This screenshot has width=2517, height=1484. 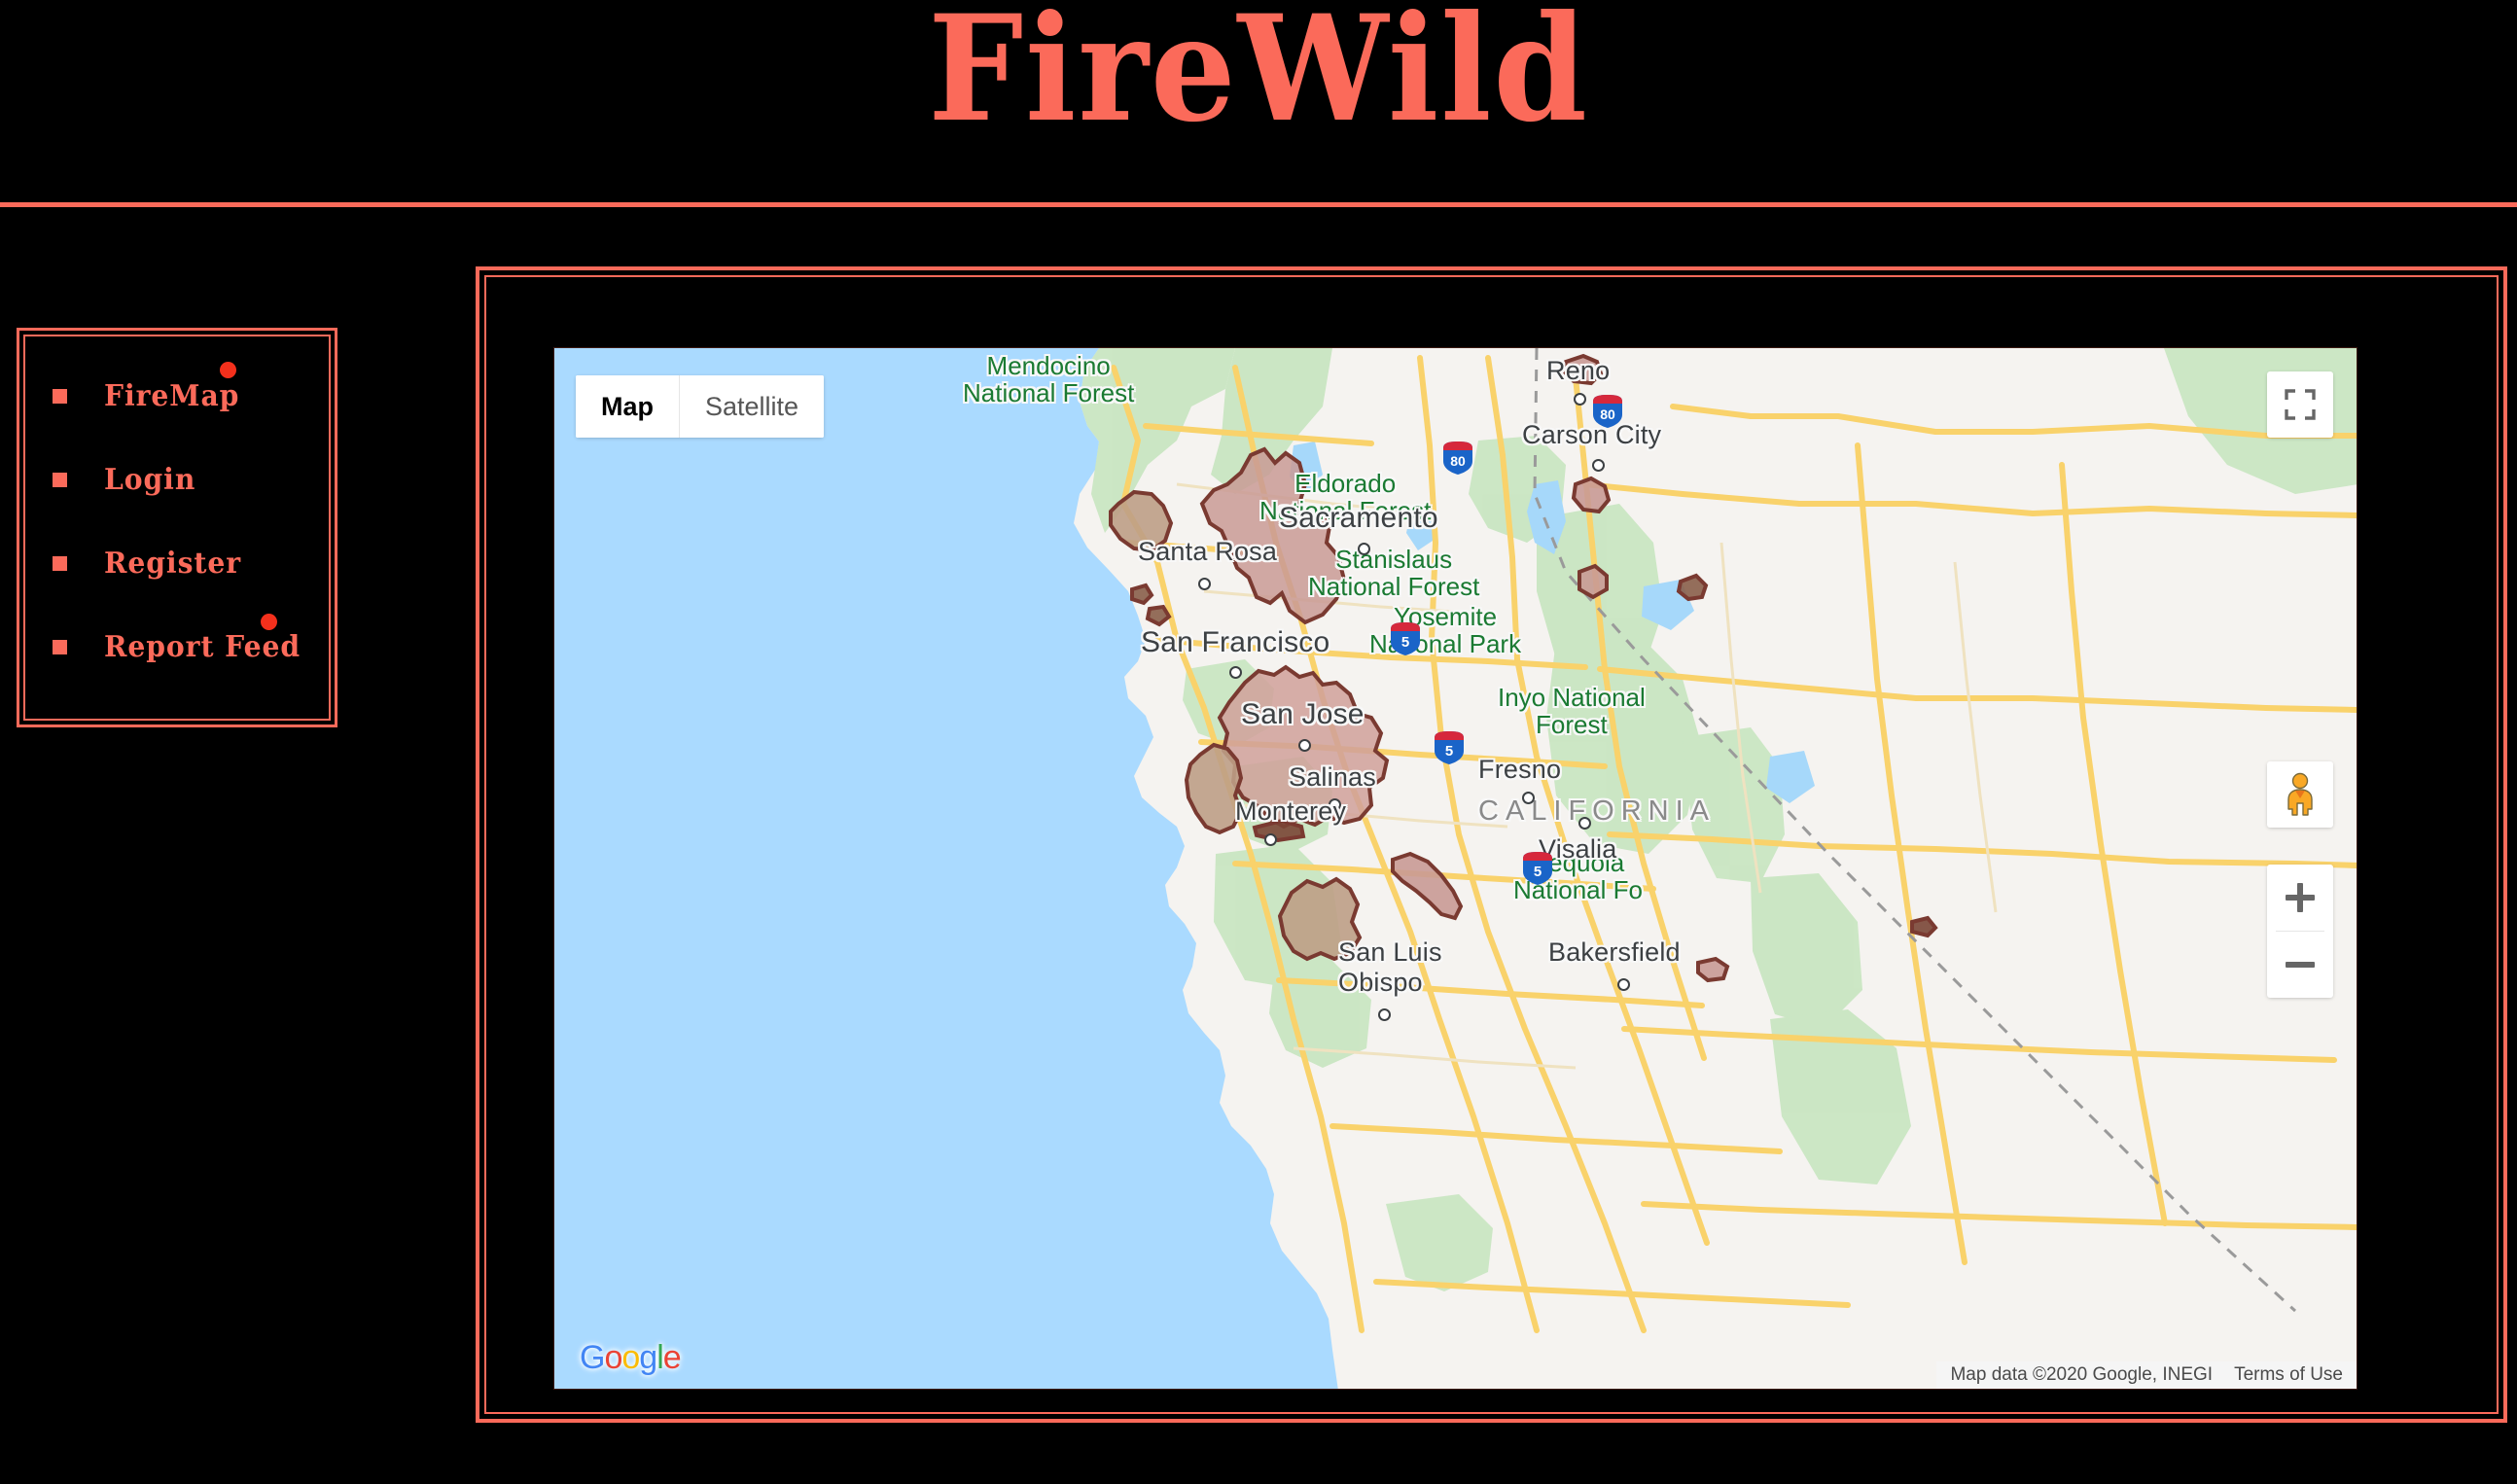 I want to click on sidebar-nav-inner-border: FireMap Login Register Report Feed, so click(x=177, y=528).